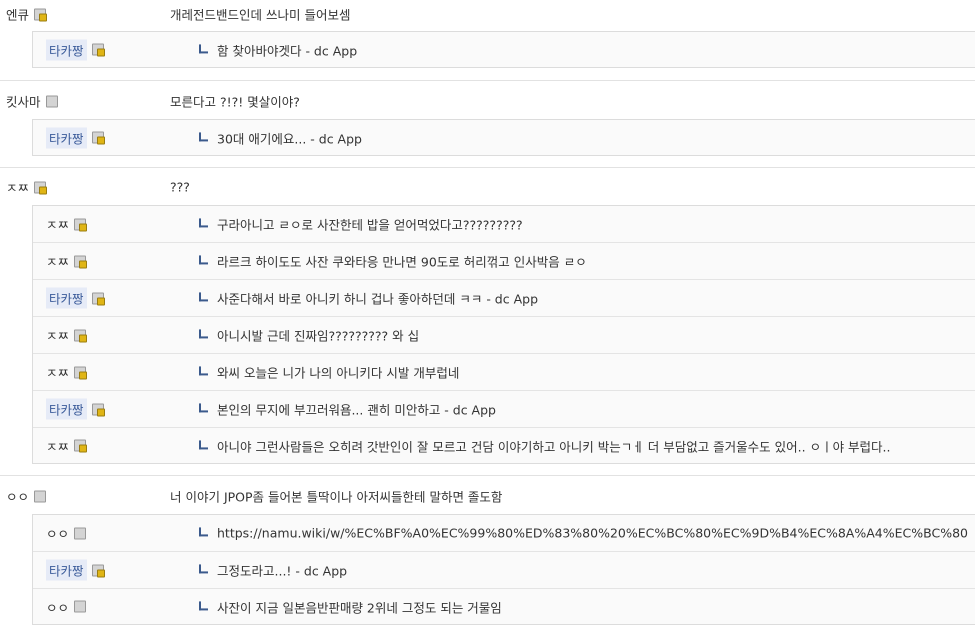 The width and height of the screenshot is (975, 625). What do you see at coordinates (487, 14) in the screenshot?
I see `comment-row: 엔큐 개레전드밴드인데 쓰나미 들어보셈` at bounding box center [487, 14].